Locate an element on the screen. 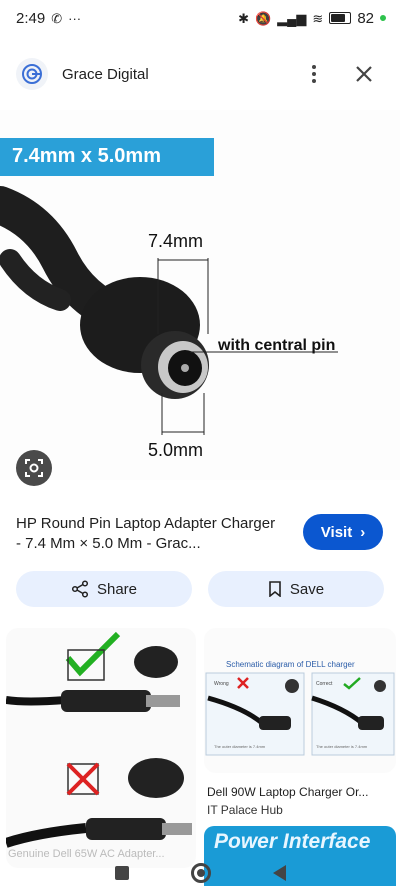 The image size is (400, 888). save-label: Save is located at coordinates (307, 589).